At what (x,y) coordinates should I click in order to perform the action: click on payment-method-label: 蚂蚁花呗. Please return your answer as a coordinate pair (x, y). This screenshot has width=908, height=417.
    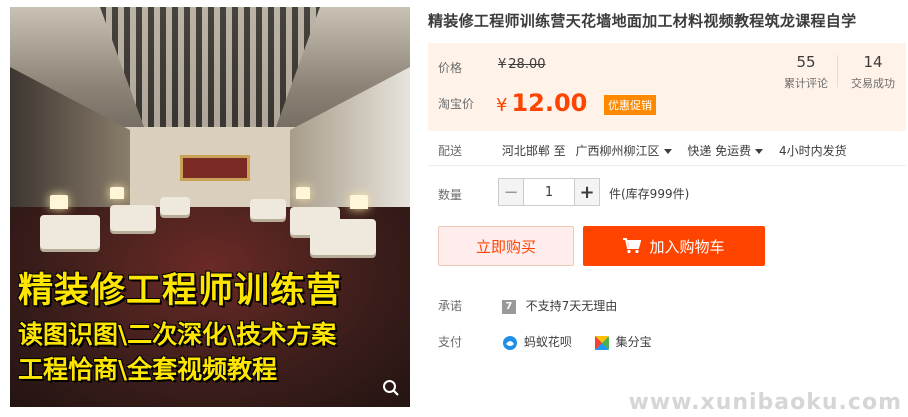
    Looking at the image, I should click on (547, 342).